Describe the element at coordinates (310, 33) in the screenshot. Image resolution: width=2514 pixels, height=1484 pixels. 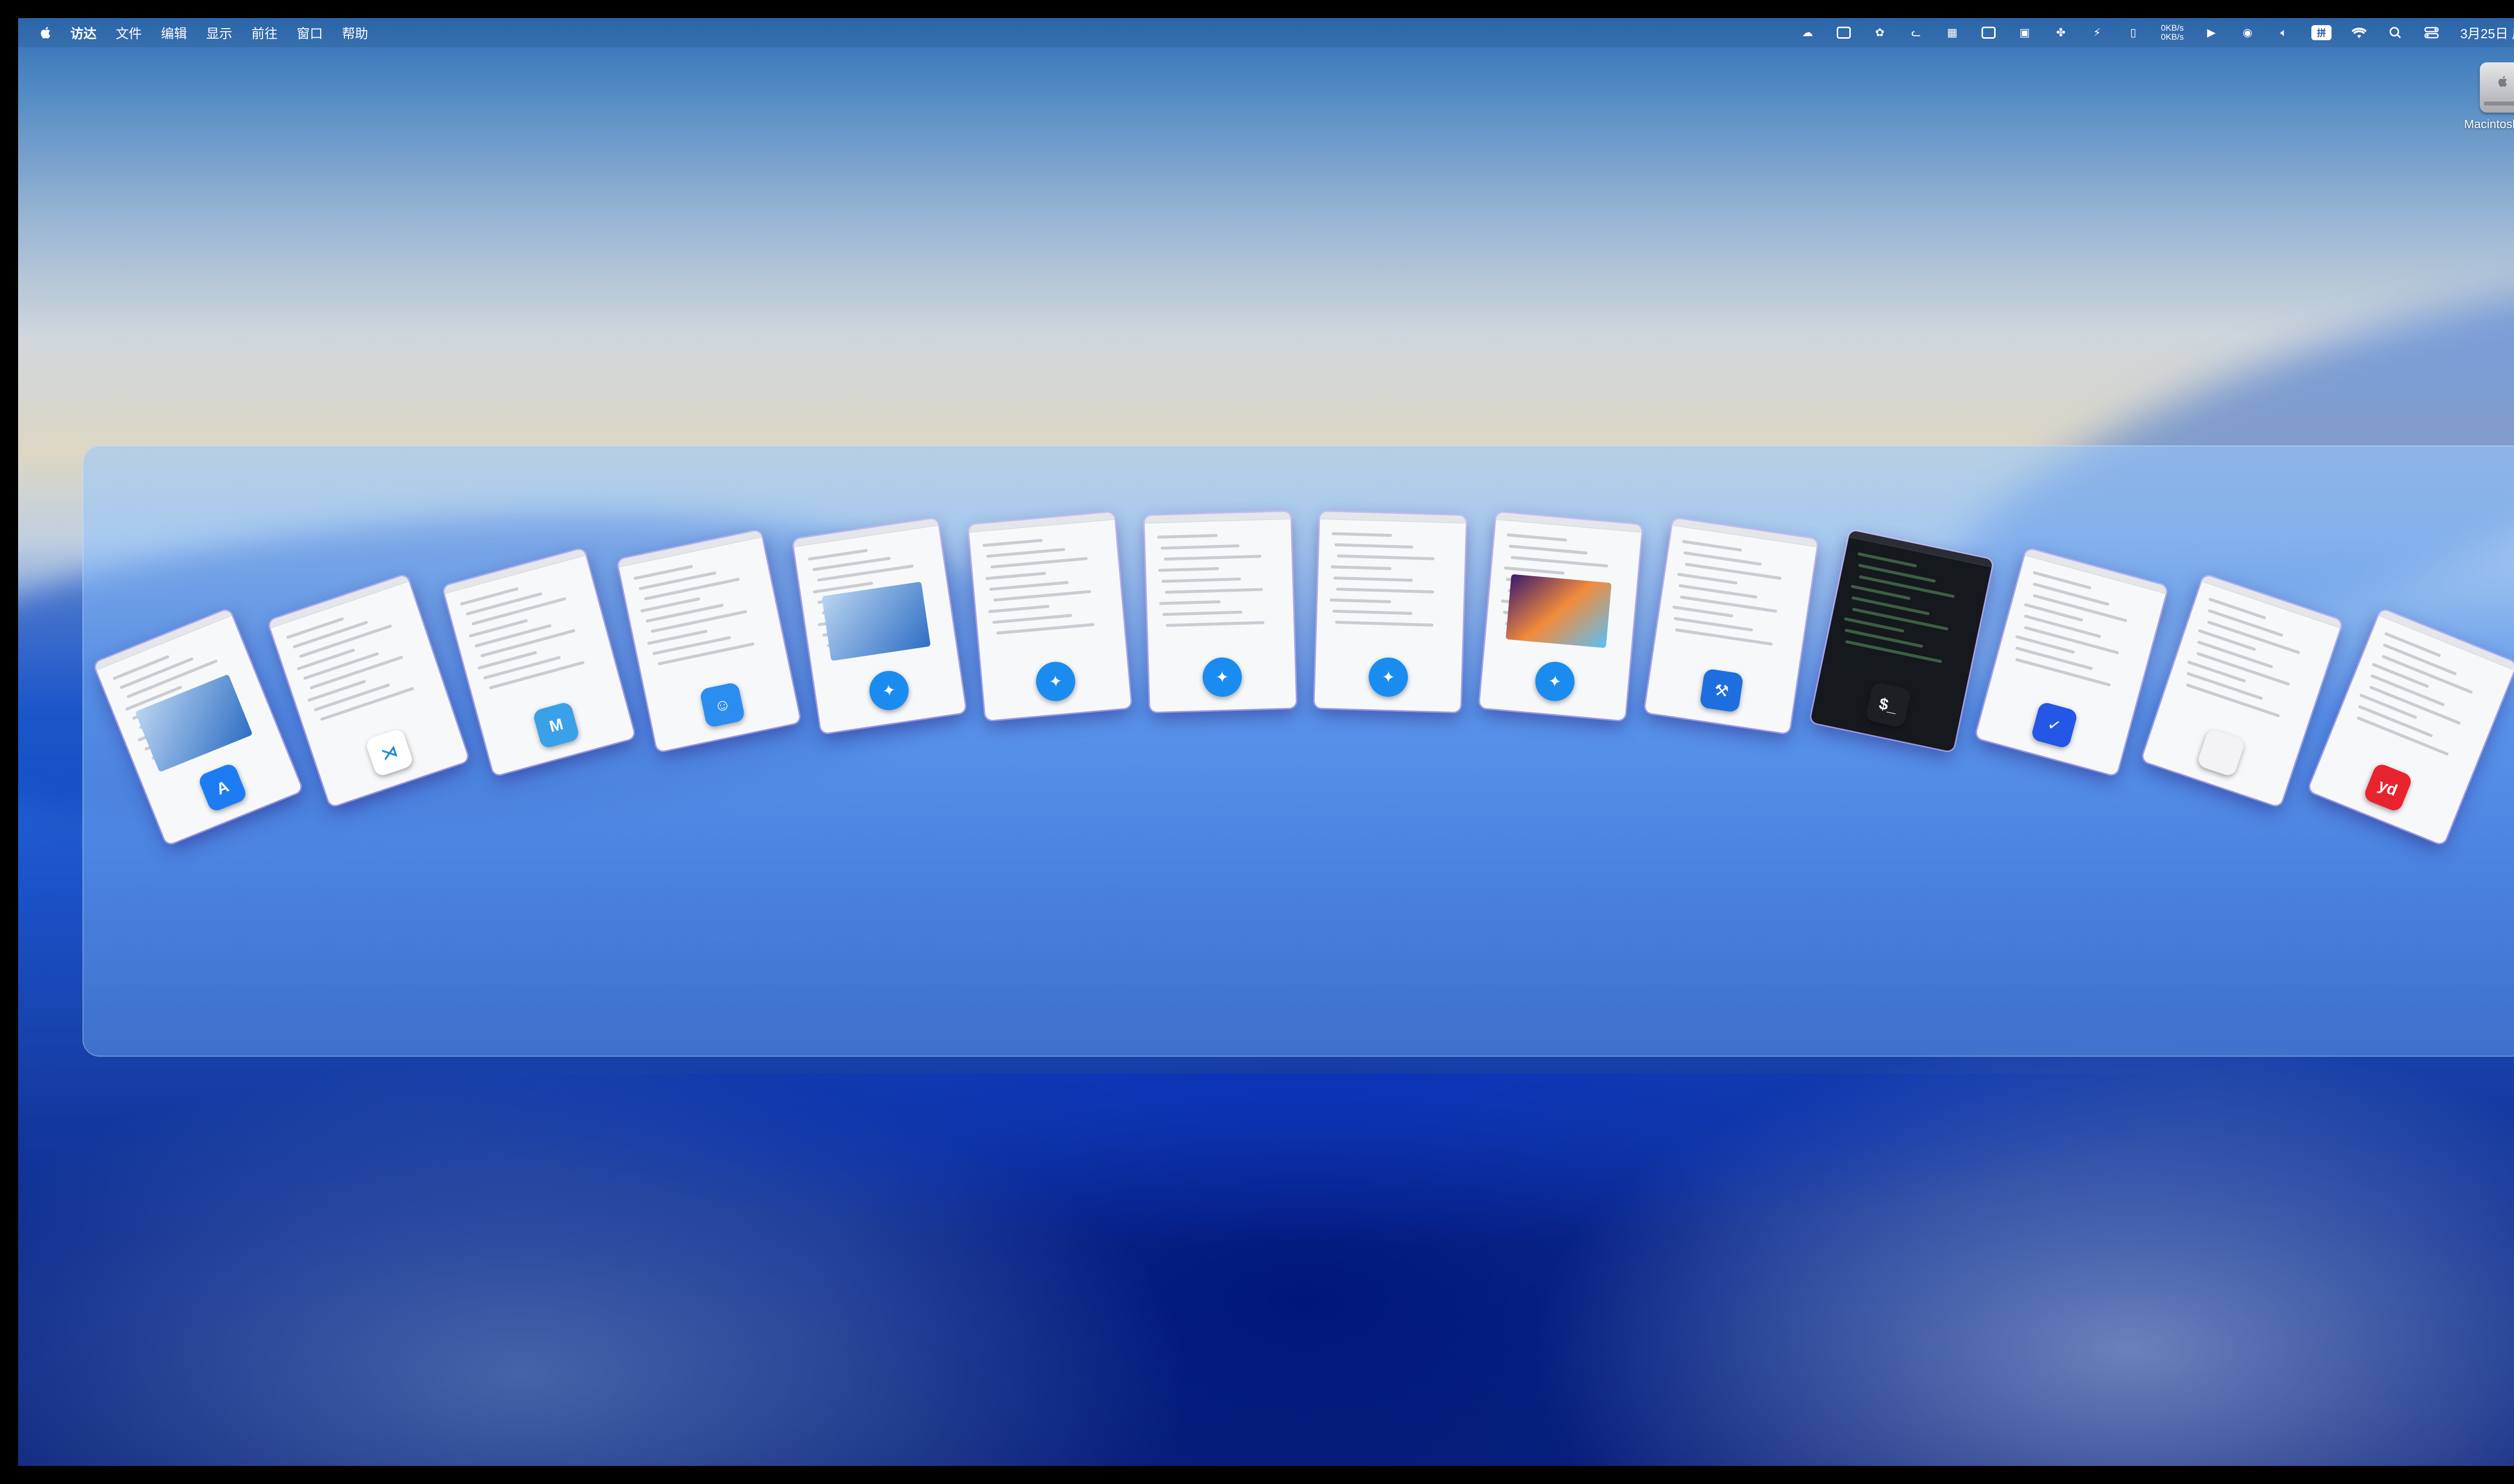
I see `menu-window: 窗口` at that location.